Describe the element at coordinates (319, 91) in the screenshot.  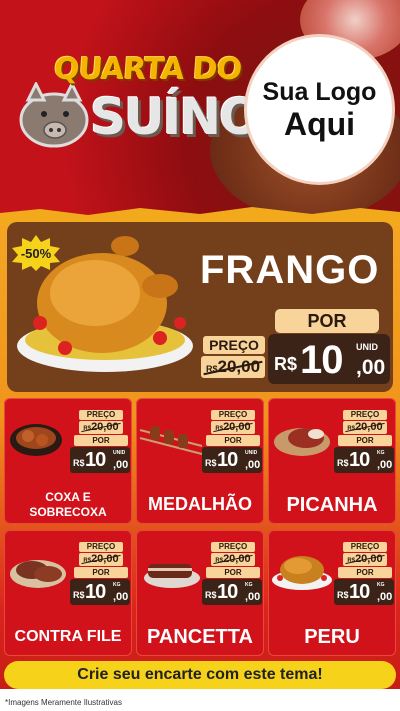
I see `logo-text-line-1: Sua Logo` at that location.